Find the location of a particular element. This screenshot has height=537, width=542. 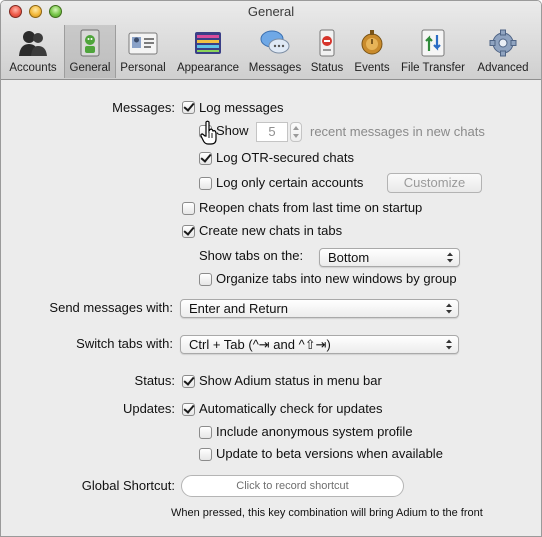

general-icon is located at coordinates (90, 43).